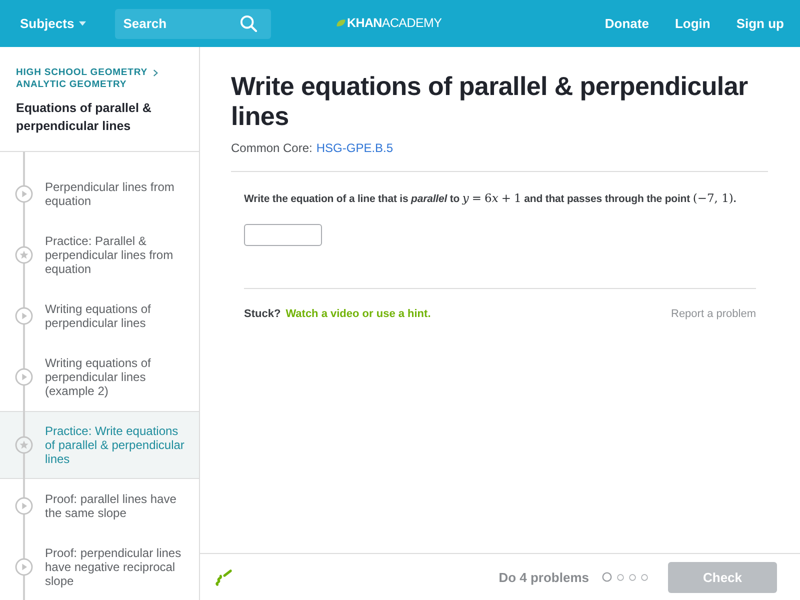 Image resolution: width=800 pixels, height=600 pixels. I want to click on hint-link: Watch a video or use a hint., so click(358, 314).